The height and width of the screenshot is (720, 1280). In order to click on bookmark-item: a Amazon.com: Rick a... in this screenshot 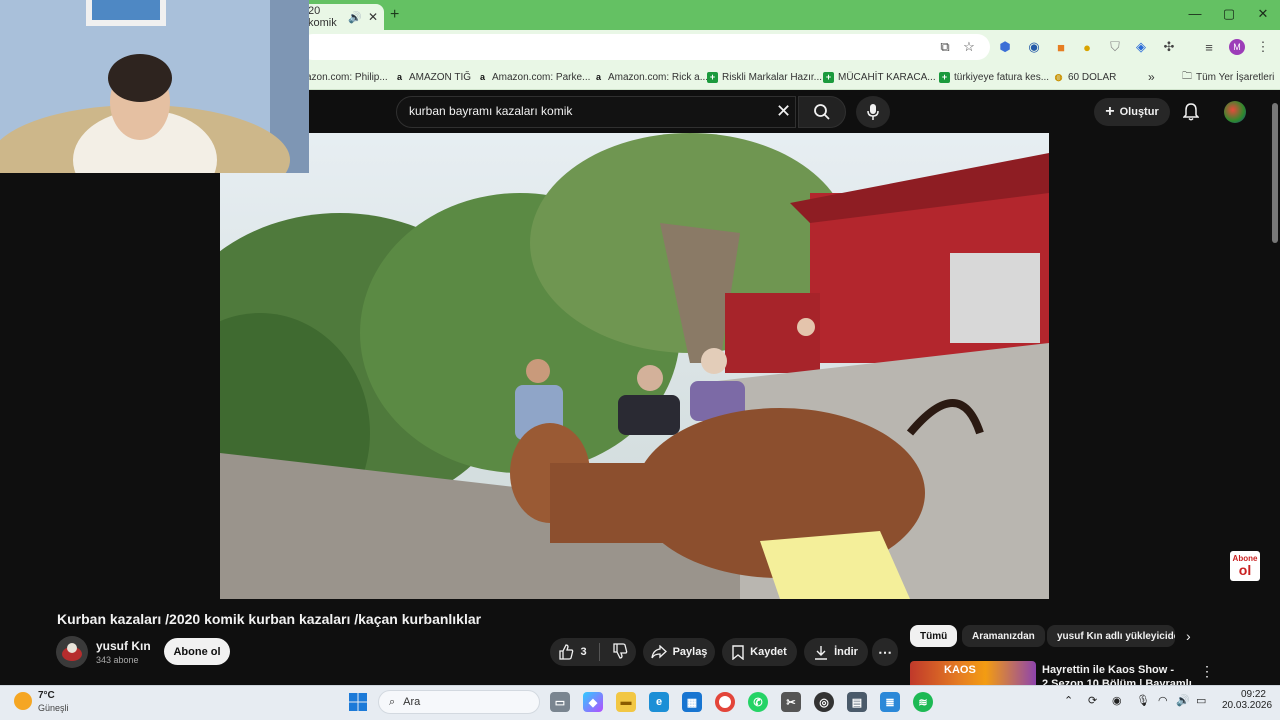, I will do `click(650, 77)`.